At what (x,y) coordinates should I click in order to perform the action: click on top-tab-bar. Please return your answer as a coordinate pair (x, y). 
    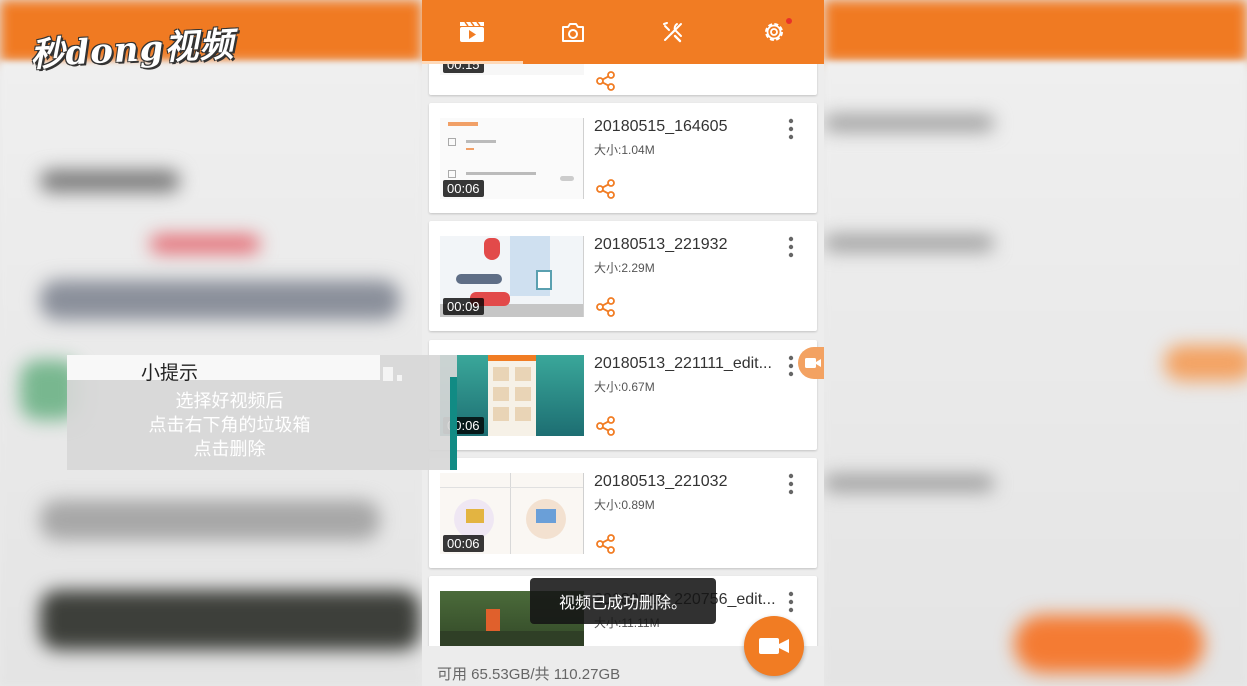
    Looking at the image, I should click on (623, 32).